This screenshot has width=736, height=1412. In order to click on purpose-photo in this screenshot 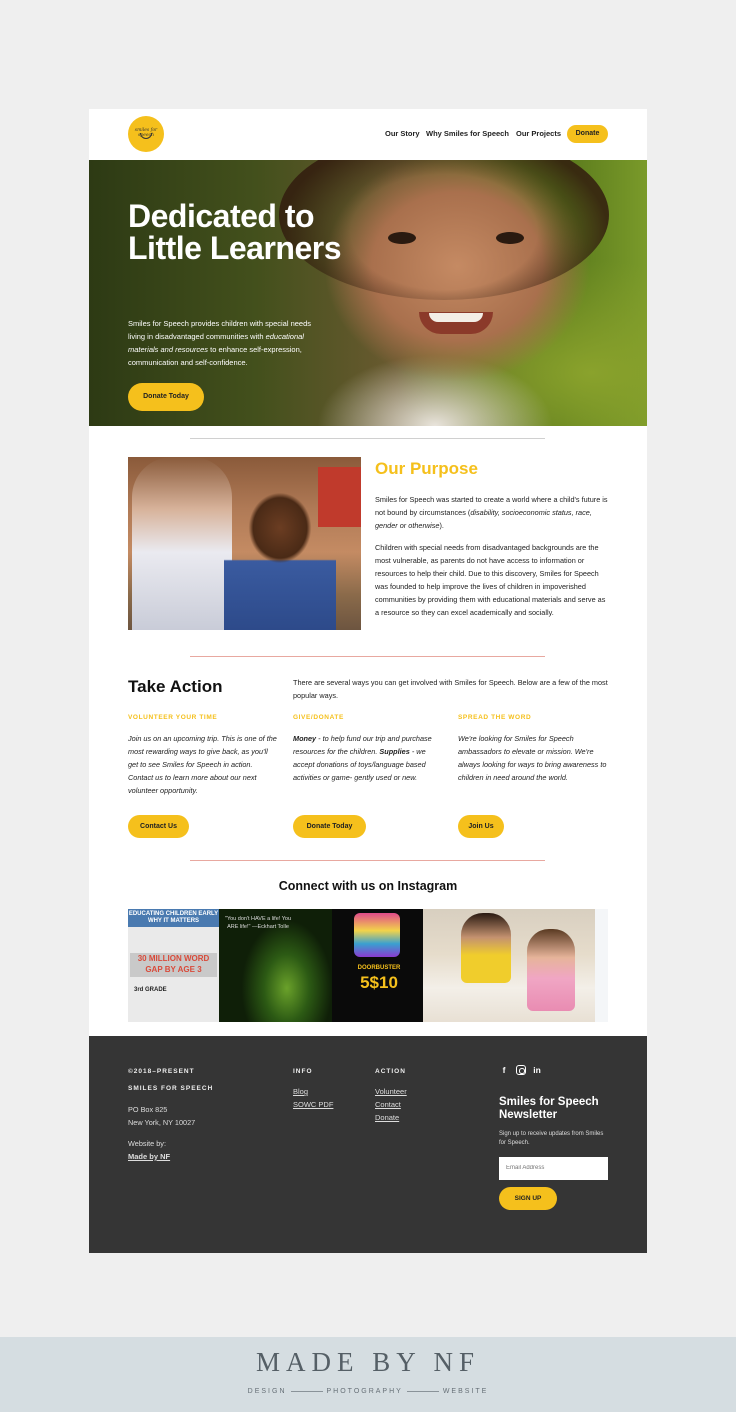, I will do `click(244, 543)`.